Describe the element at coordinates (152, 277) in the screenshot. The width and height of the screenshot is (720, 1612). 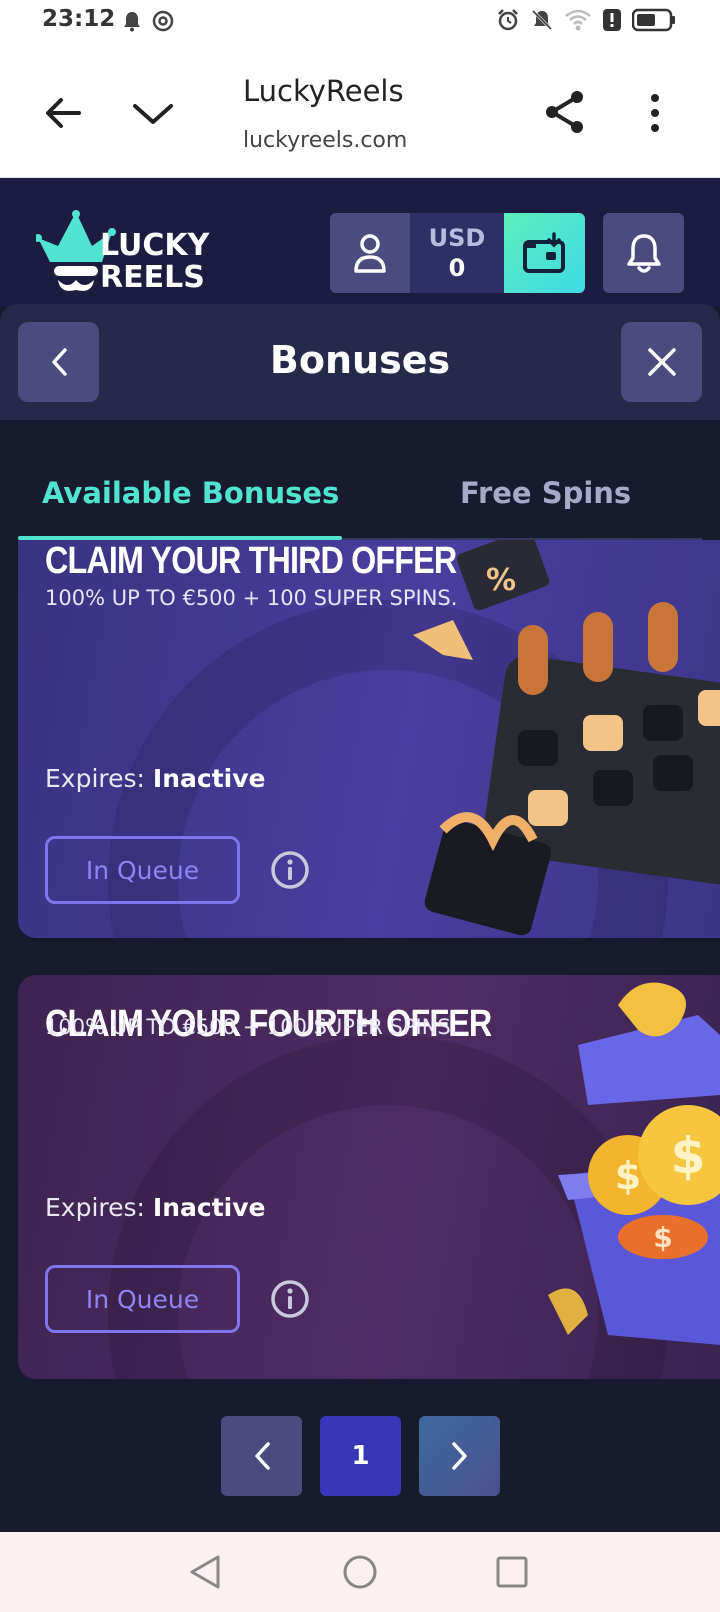
I see `logo-line-2: REELS` at that location.